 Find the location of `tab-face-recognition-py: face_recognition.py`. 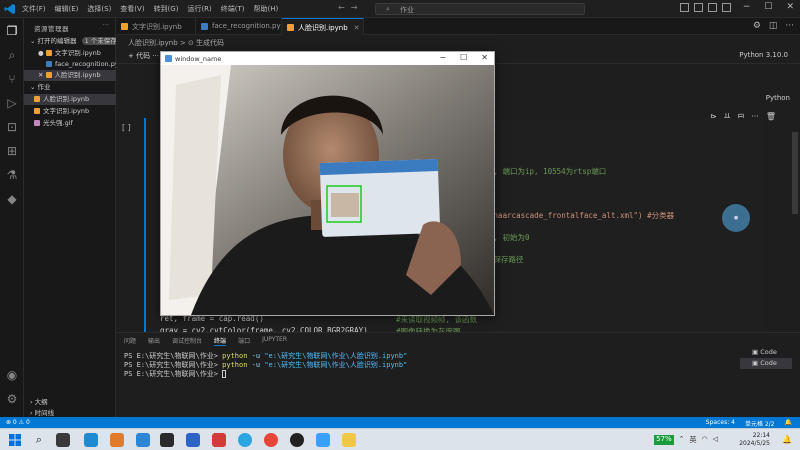

tab-face-recognition-py: face_recognition.py is located at coordinates (239, 26).